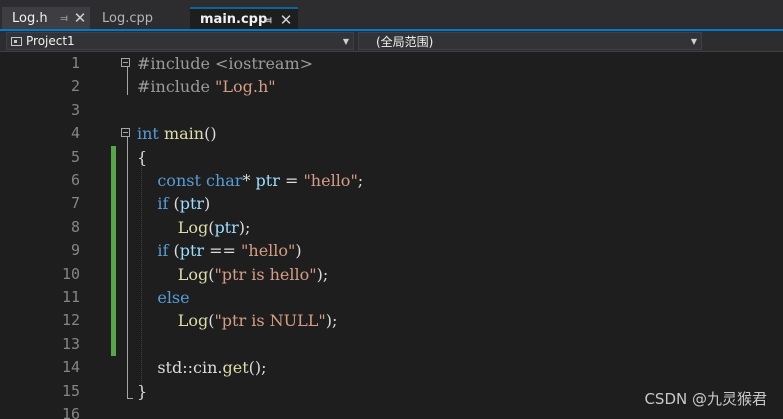 The image size is (783, 419). What do you see at coordinates (75, 156) in the screenshot?
I see `line-number: 5` at bounding box center [75, 156].